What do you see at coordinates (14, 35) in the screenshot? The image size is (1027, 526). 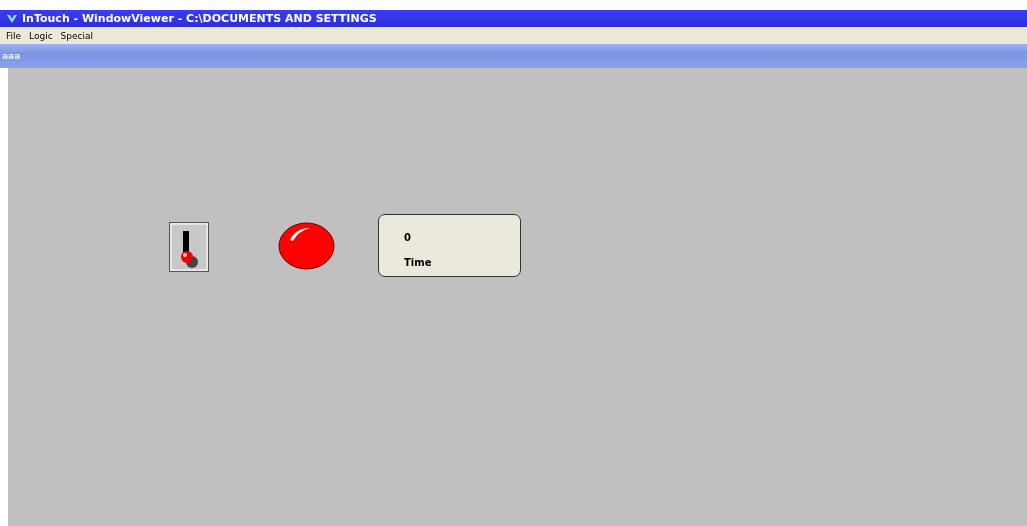 I see `menu-item: File` at bounding box center [14, 35].